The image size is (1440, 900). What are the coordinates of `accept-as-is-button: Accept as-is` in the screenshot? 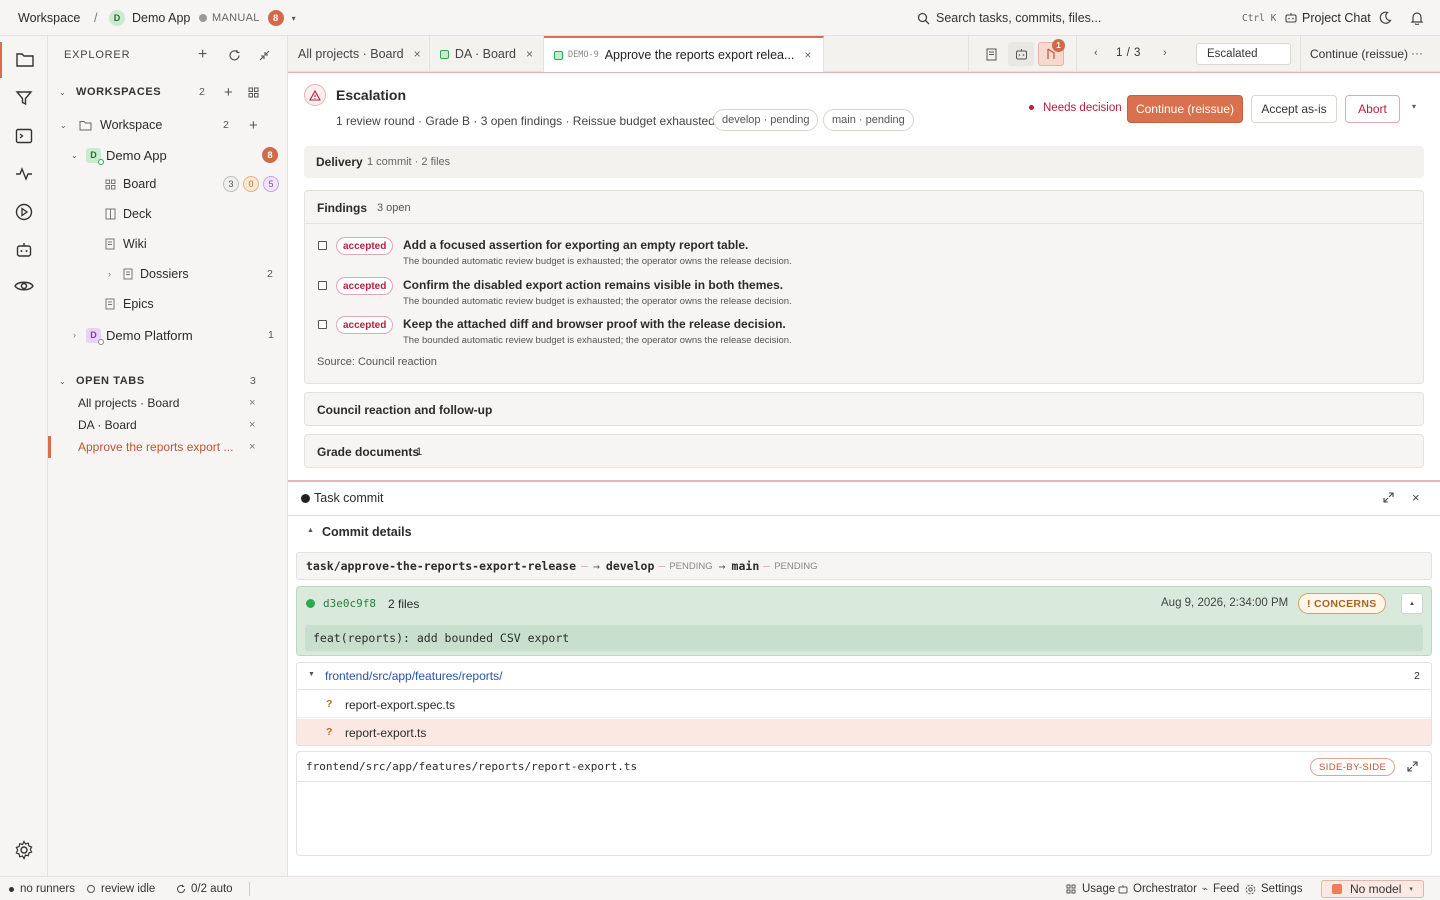 It's located at (1294, 109).